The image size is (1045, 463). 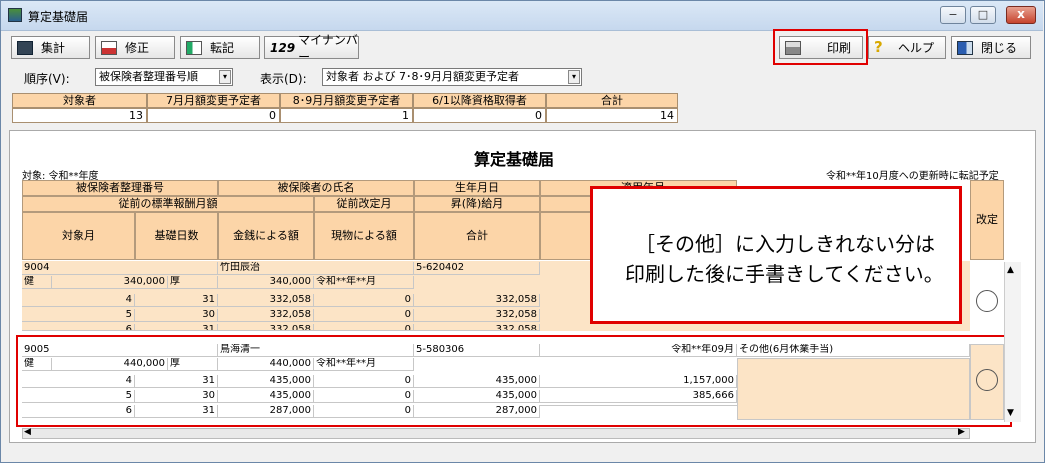 I want to click on order-label: 順序(V):, so click(x=47, y=79).